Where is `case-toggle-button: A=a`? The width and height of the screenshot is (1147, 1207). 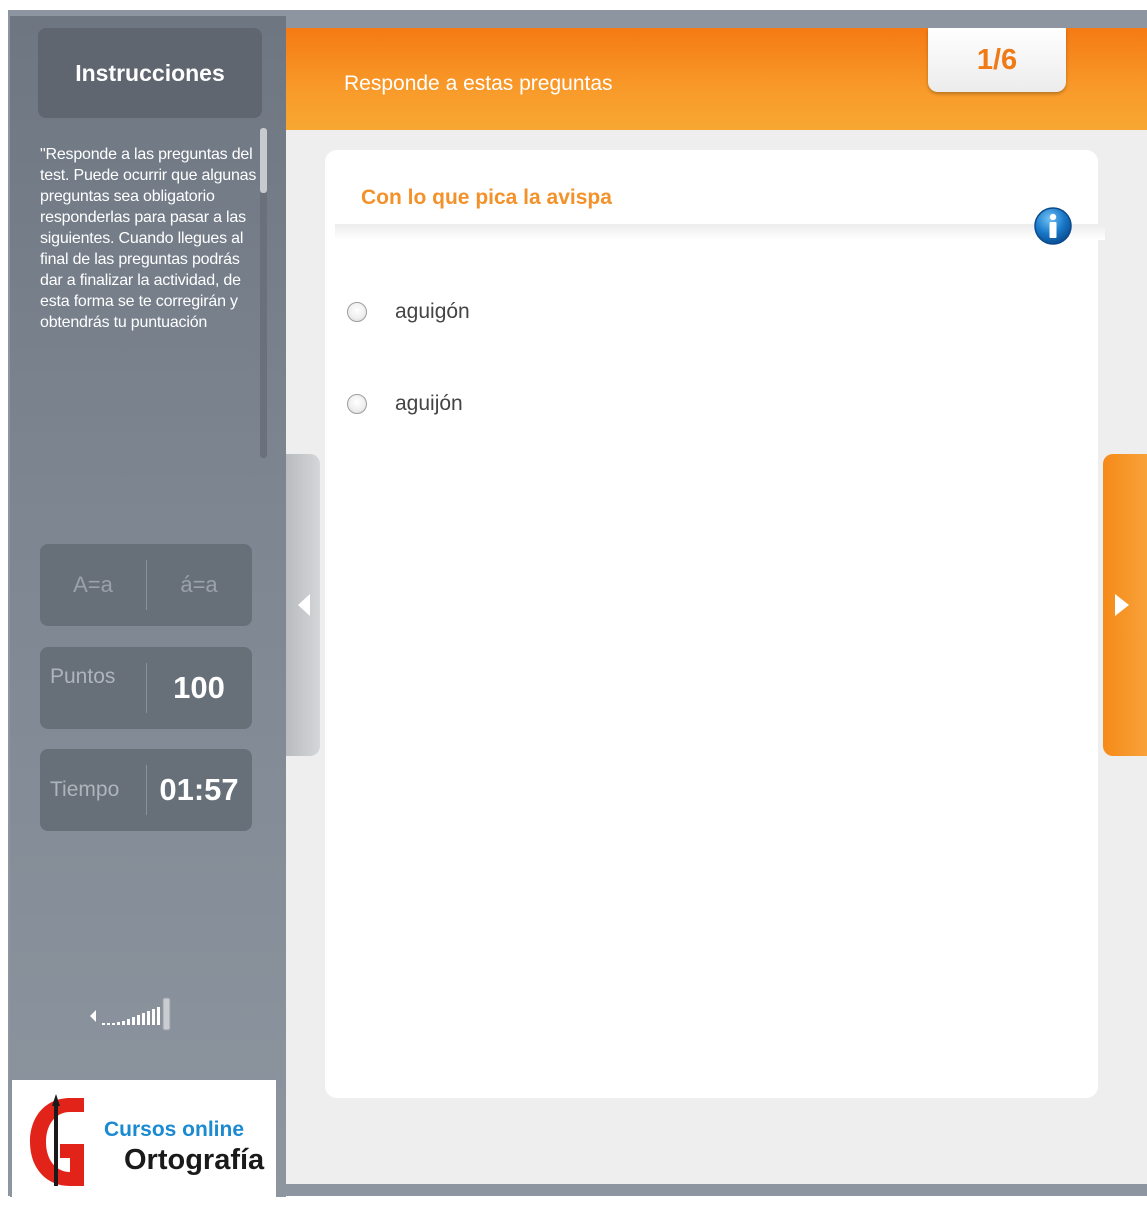 case-toggle-button: A=a is located at coordinates (93, 585).